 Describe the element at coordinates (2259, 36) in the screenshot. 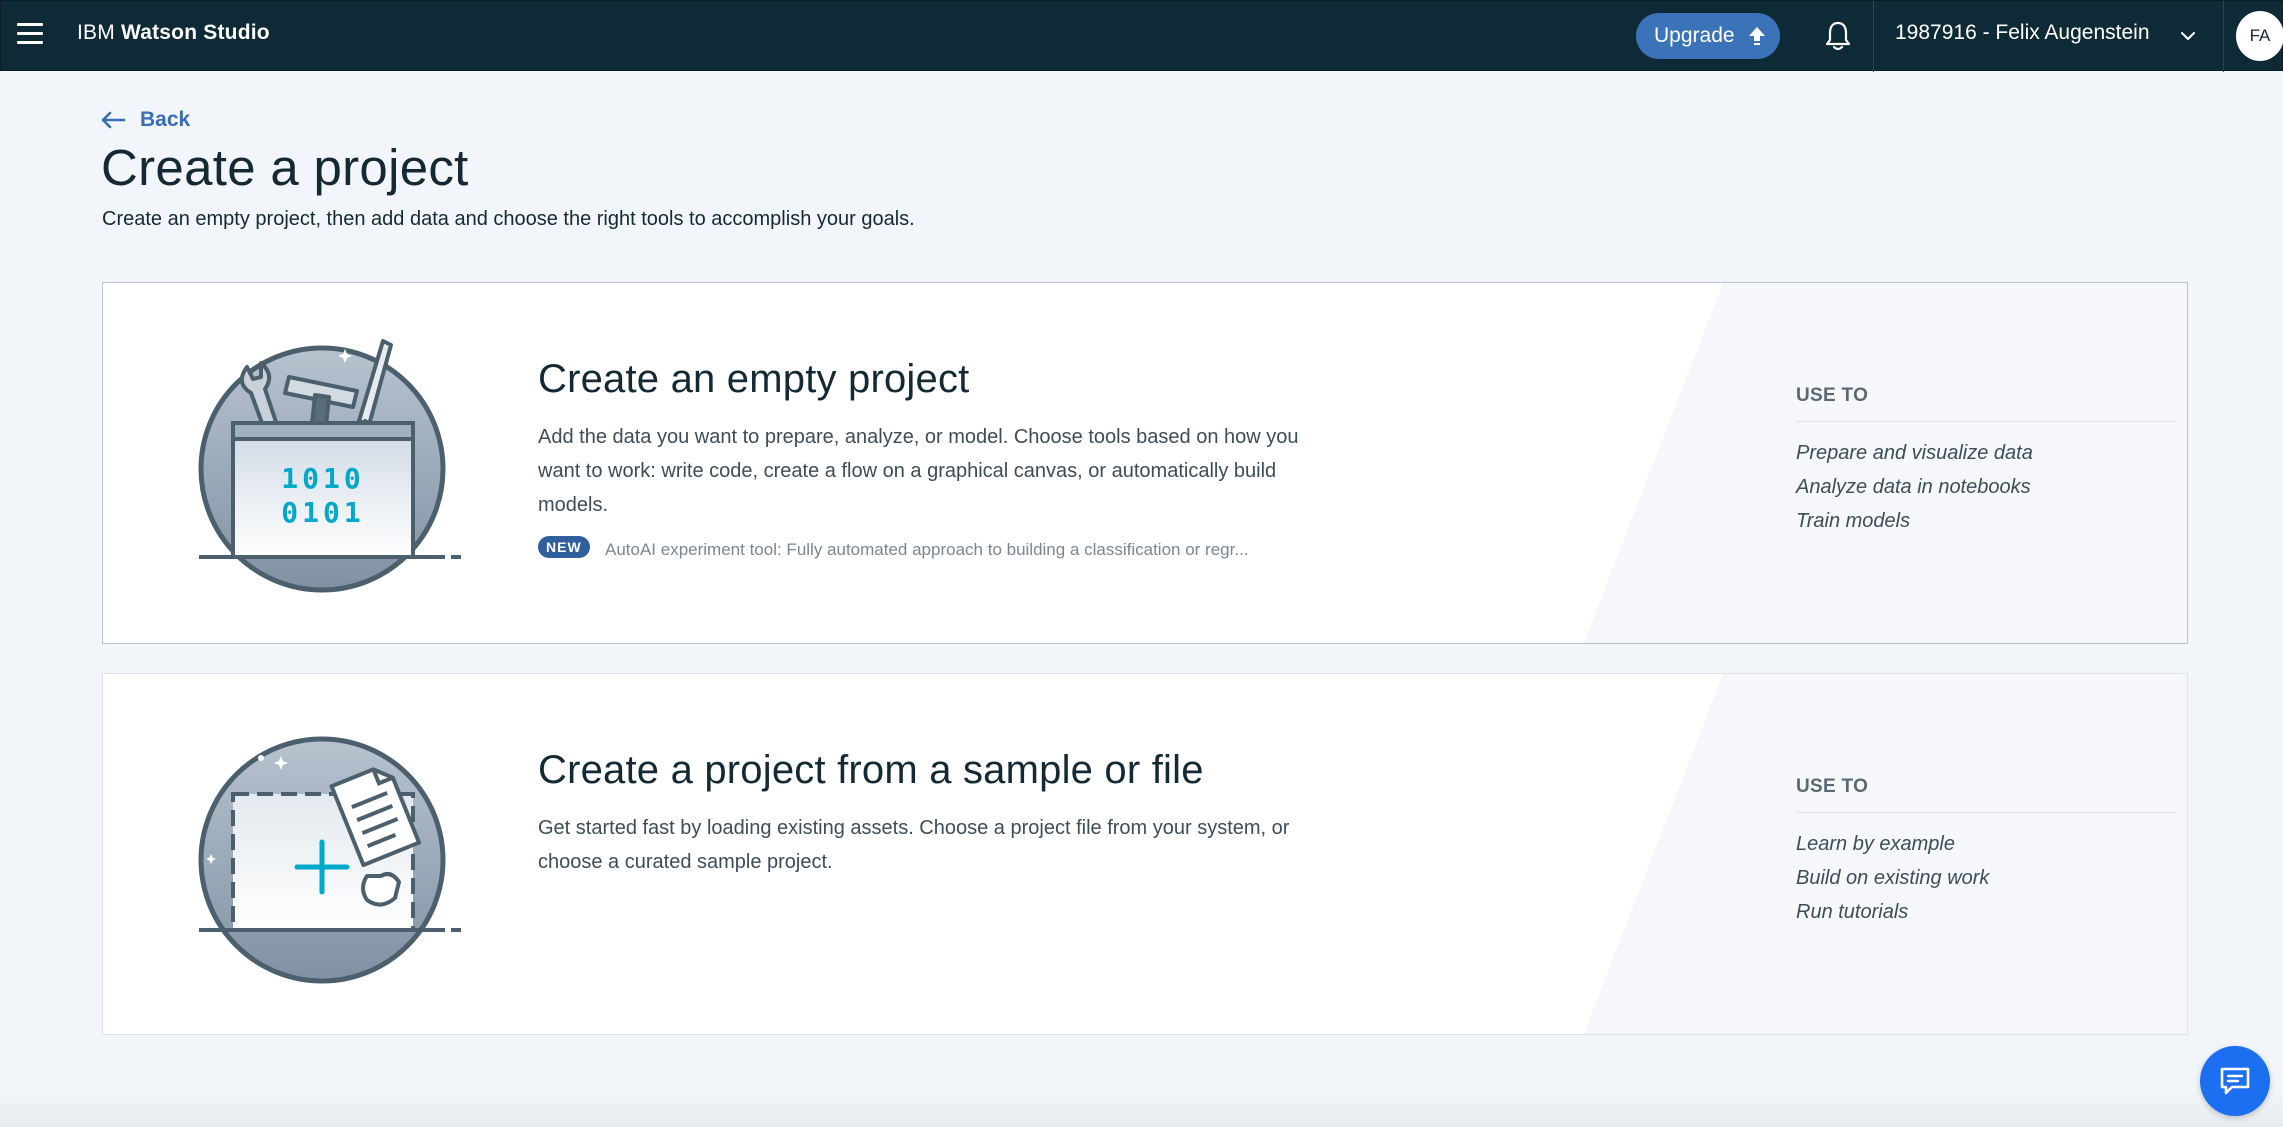

I see `avatar: FA` at that location.